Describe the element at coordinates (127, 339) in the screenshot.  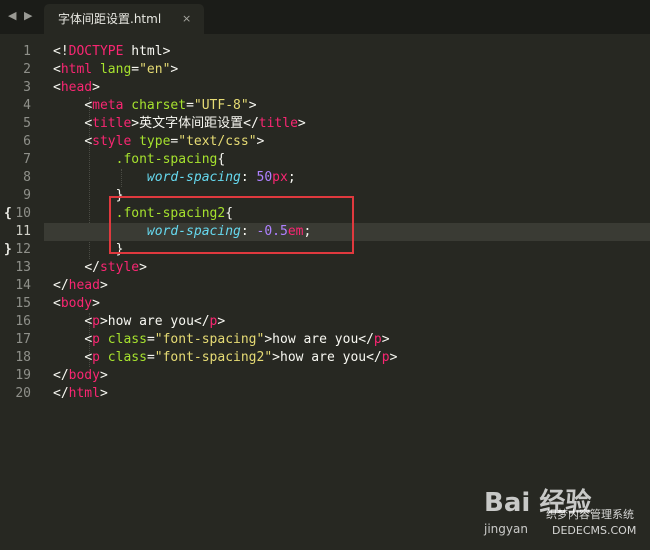
I see `code-token: class` at that location.